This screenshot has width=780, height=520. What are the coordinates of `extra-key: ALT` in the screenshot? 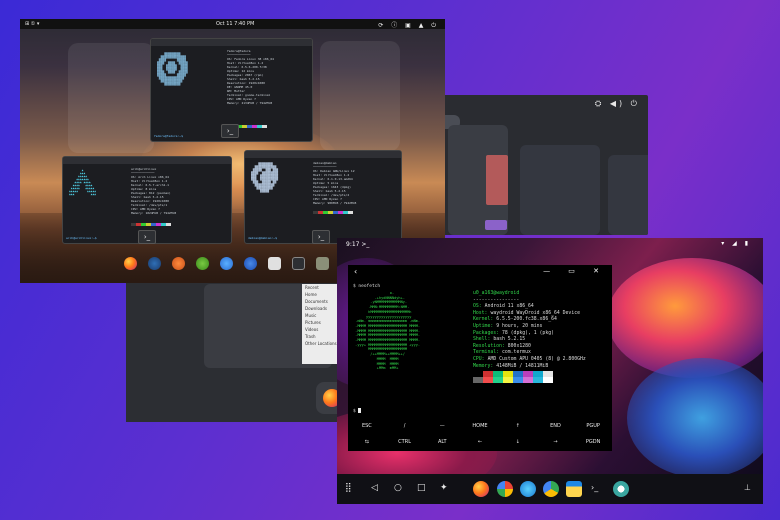 It's located at (442, 442).